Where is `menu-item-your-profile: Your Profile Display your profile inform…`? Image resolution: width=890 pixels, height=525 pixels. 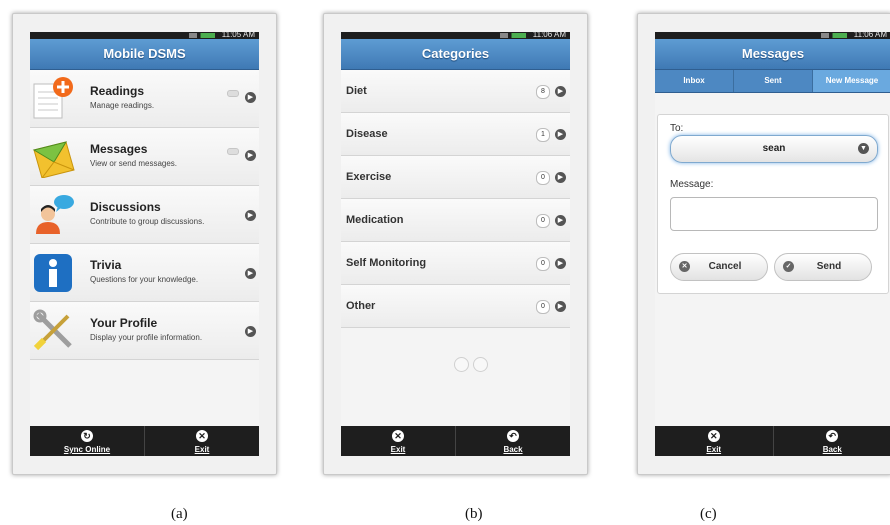
menu-item-your-profile: Your Profile Display your profile inform… is located at coordinates (144, 331).